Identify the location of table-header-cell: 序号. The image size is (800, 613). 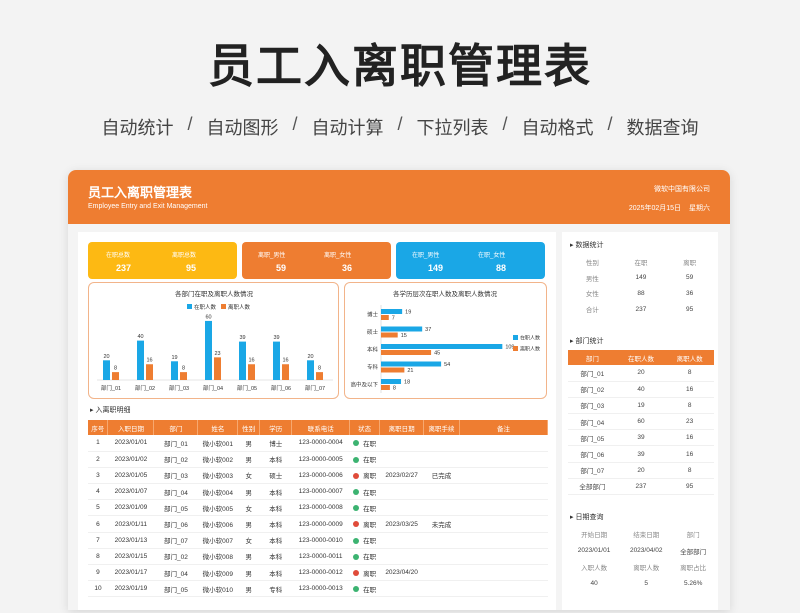
(98, 427).